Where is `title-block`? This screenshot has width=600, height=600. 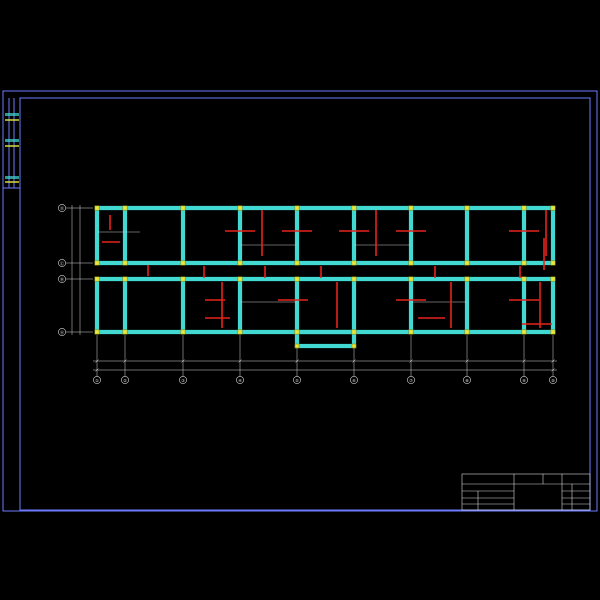
title-block is located at coordinates (526, 492).